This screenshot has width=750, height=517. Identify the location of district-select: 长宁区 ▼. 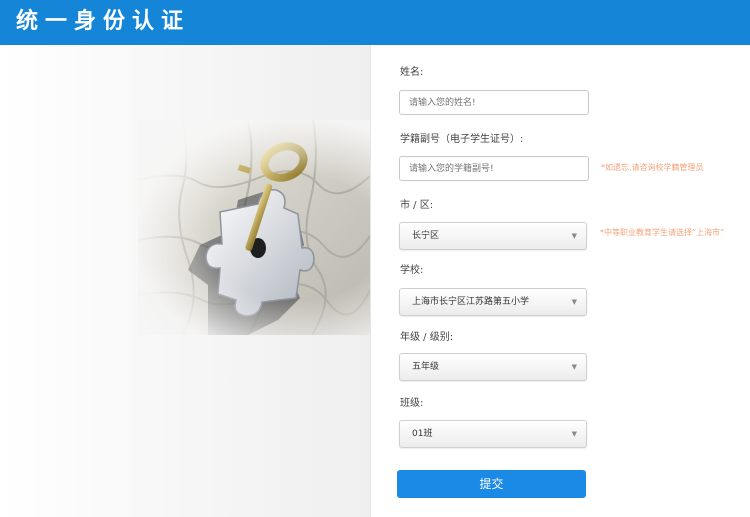
(493, 236).